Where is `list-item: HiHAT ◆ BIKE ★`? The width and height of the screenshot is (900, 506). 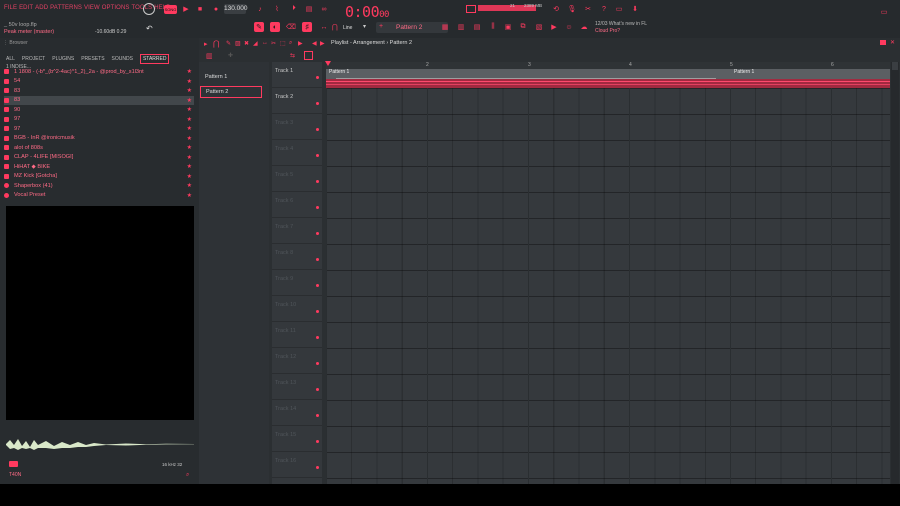 list-item: HiHAT ◆ BIKE ★ is located at coordinates (99, 167).